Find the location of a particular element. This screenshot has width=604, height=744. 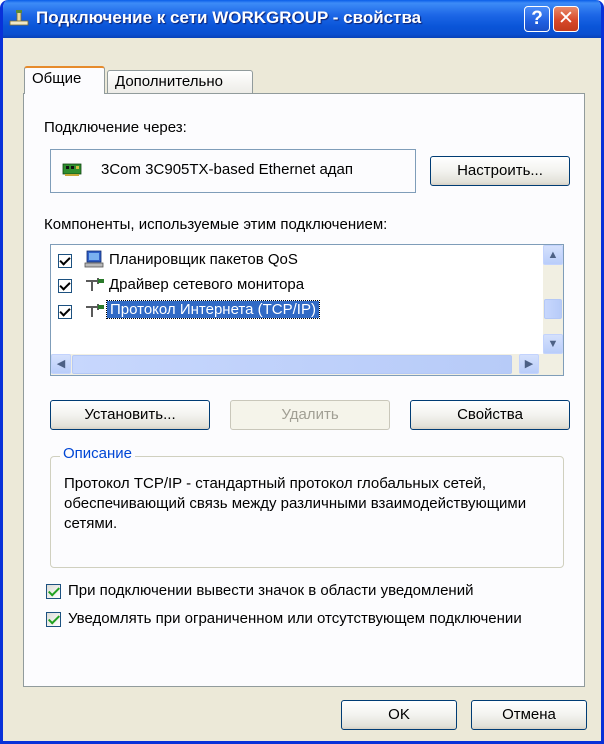

tab-advanced: Дополнительно is located at coordinates (180, 82).